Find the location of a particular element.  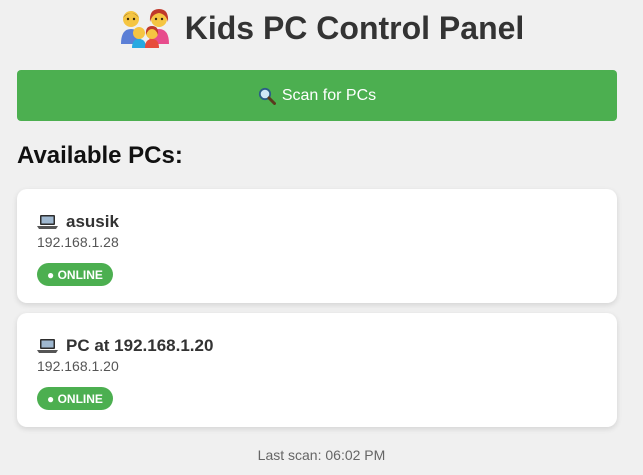

pc-ip-address: 192.168.1.20 is located at coordinates (78, 366).